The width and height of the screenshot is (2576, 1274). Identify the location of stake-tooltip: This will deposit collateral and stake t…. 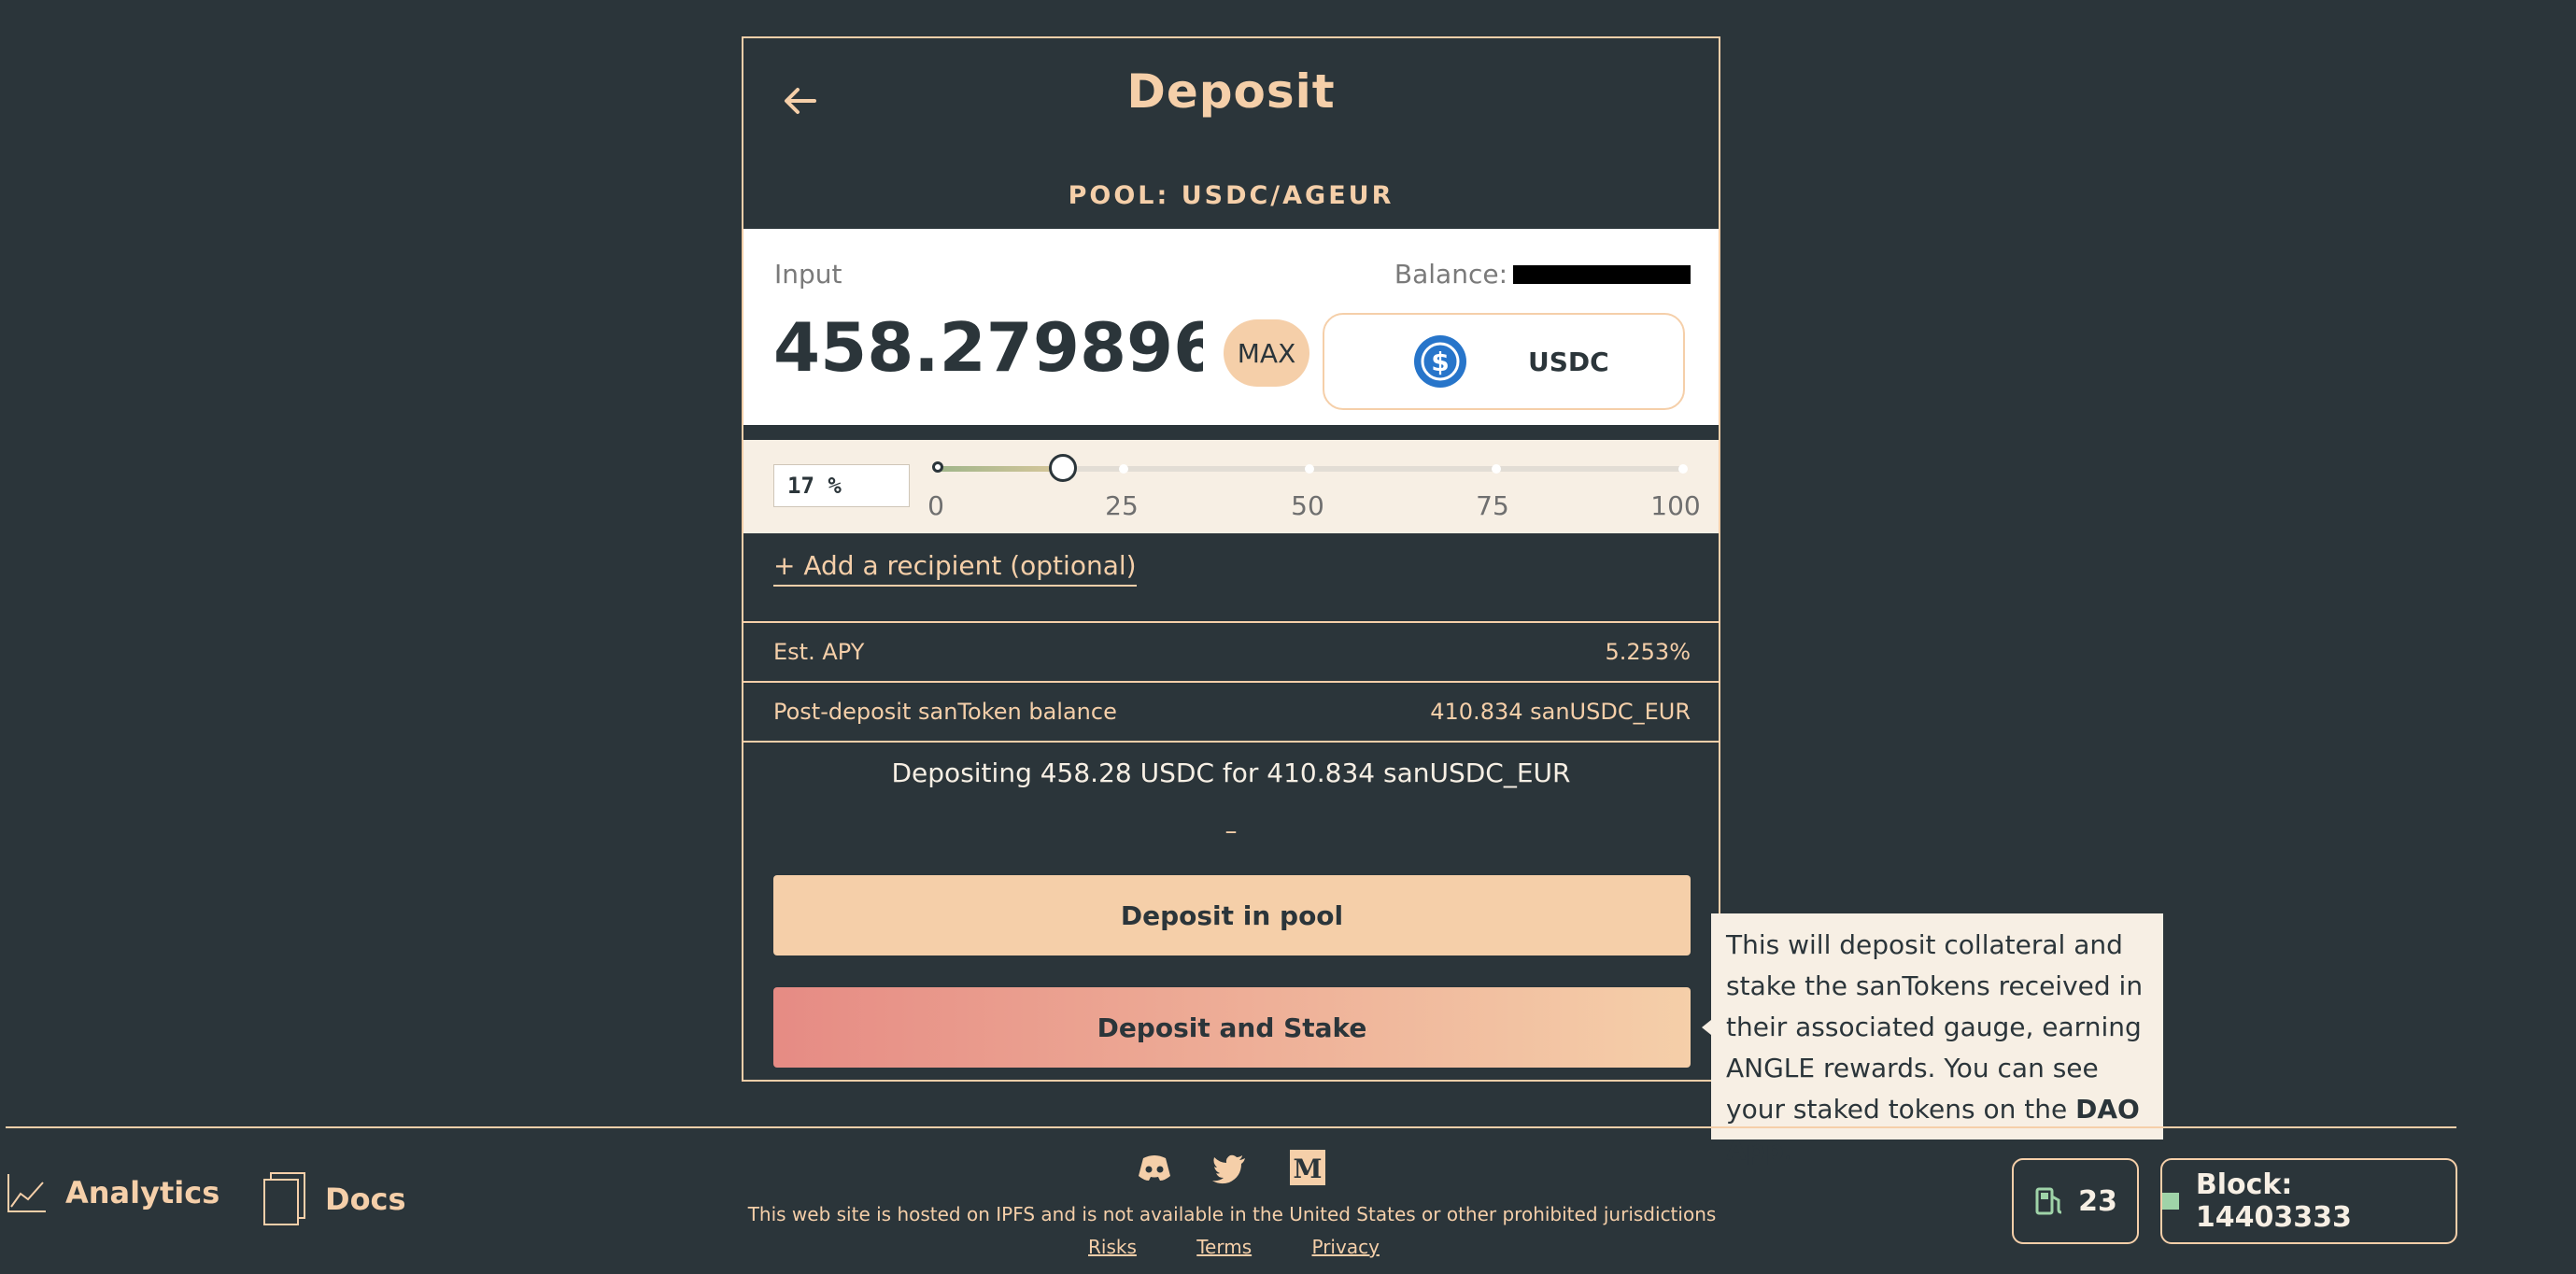
(1937, 1039).